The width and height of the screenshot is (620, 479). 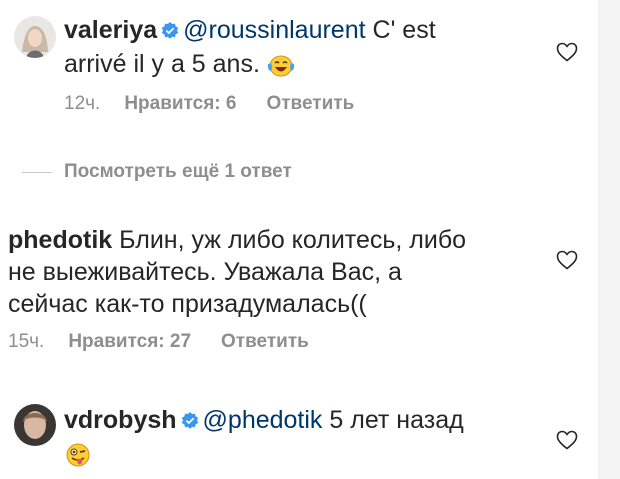 What do you see at coordinates (293, 240) in the screenshot?
I see `comment-text: Блин, уж либо колитесь, либо` at bounding box center [293, 240].